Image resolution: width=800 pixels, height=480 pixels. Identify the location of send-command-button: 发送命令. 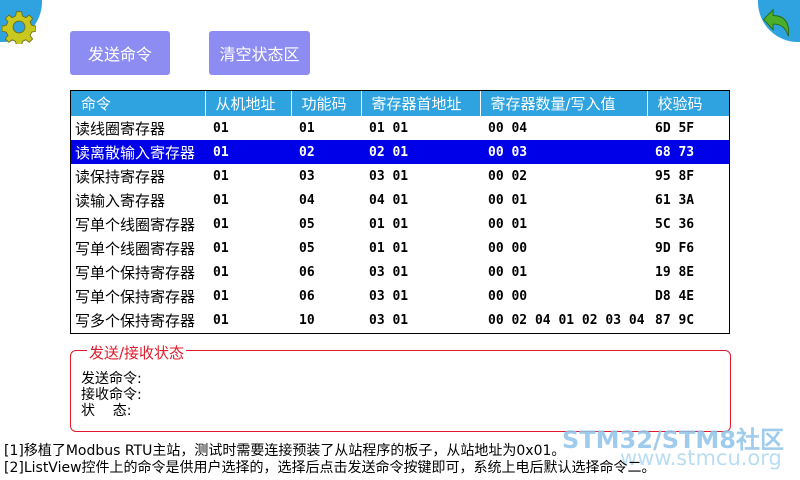
(120, 53).